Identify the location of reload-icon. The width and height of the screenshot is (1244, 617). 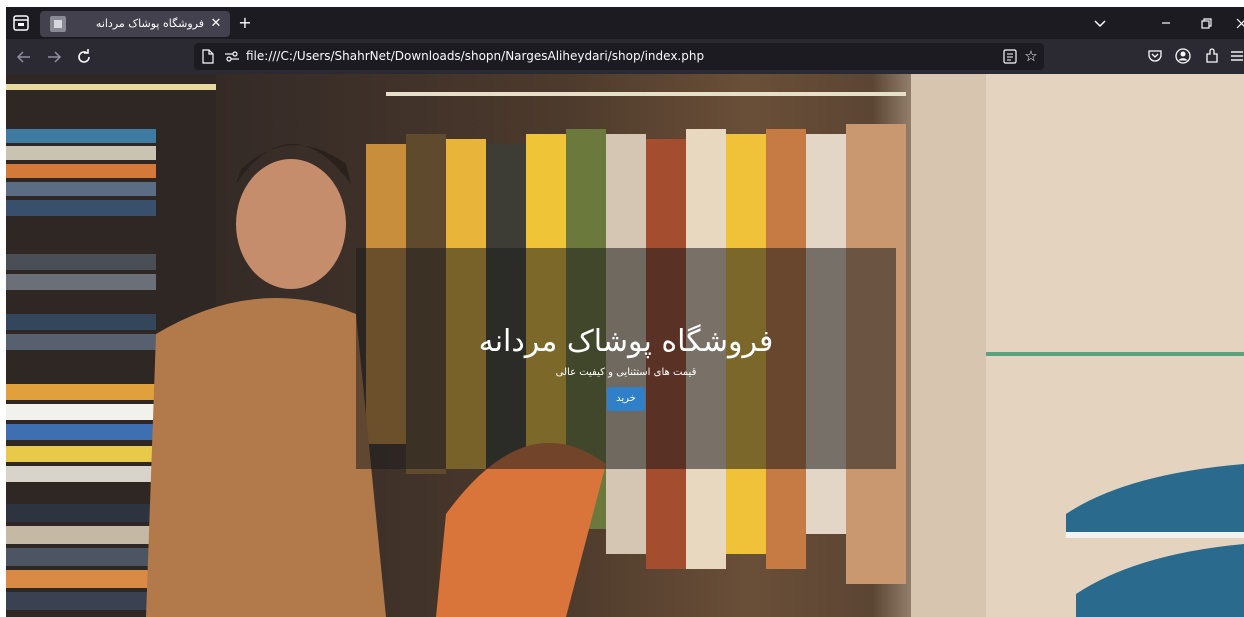
(84, 57).